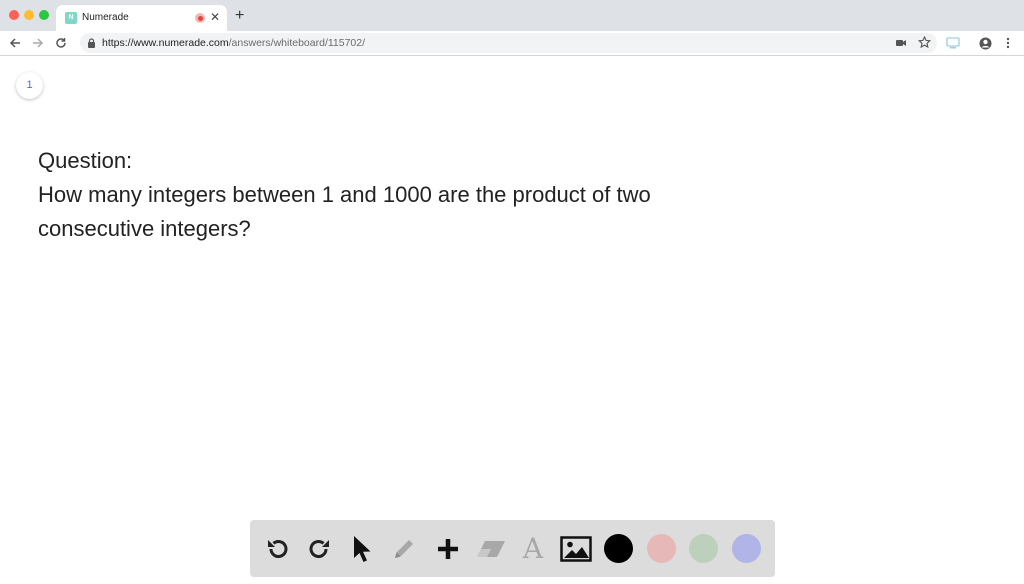 This screenshot has width=1024, height=584. Describe the element at coordinates (165, 43) in the screenshot. I see `url-host: https://www.numerade.com` at that location.